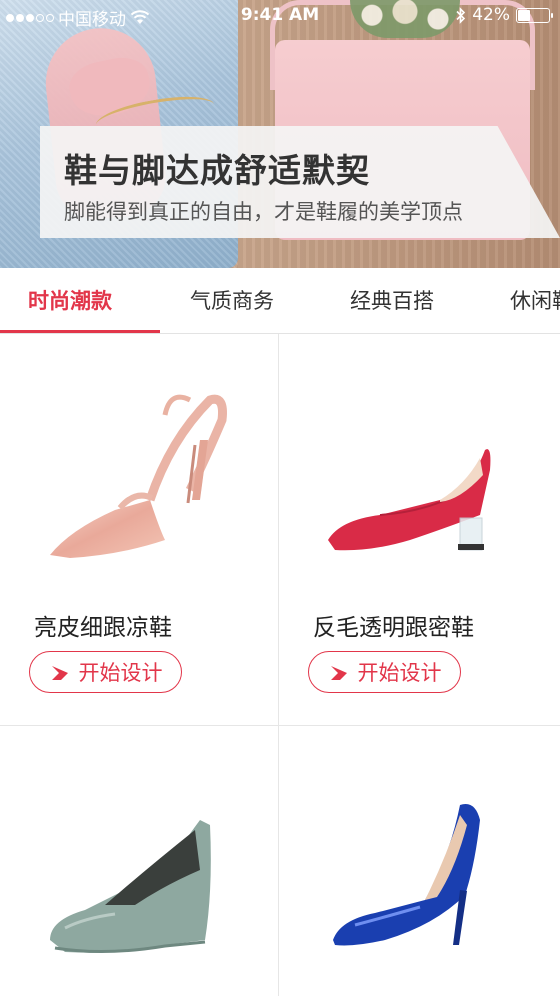 The image size is (560, 996). I want to click on grid-divider-horizontal, so click(280, 725).